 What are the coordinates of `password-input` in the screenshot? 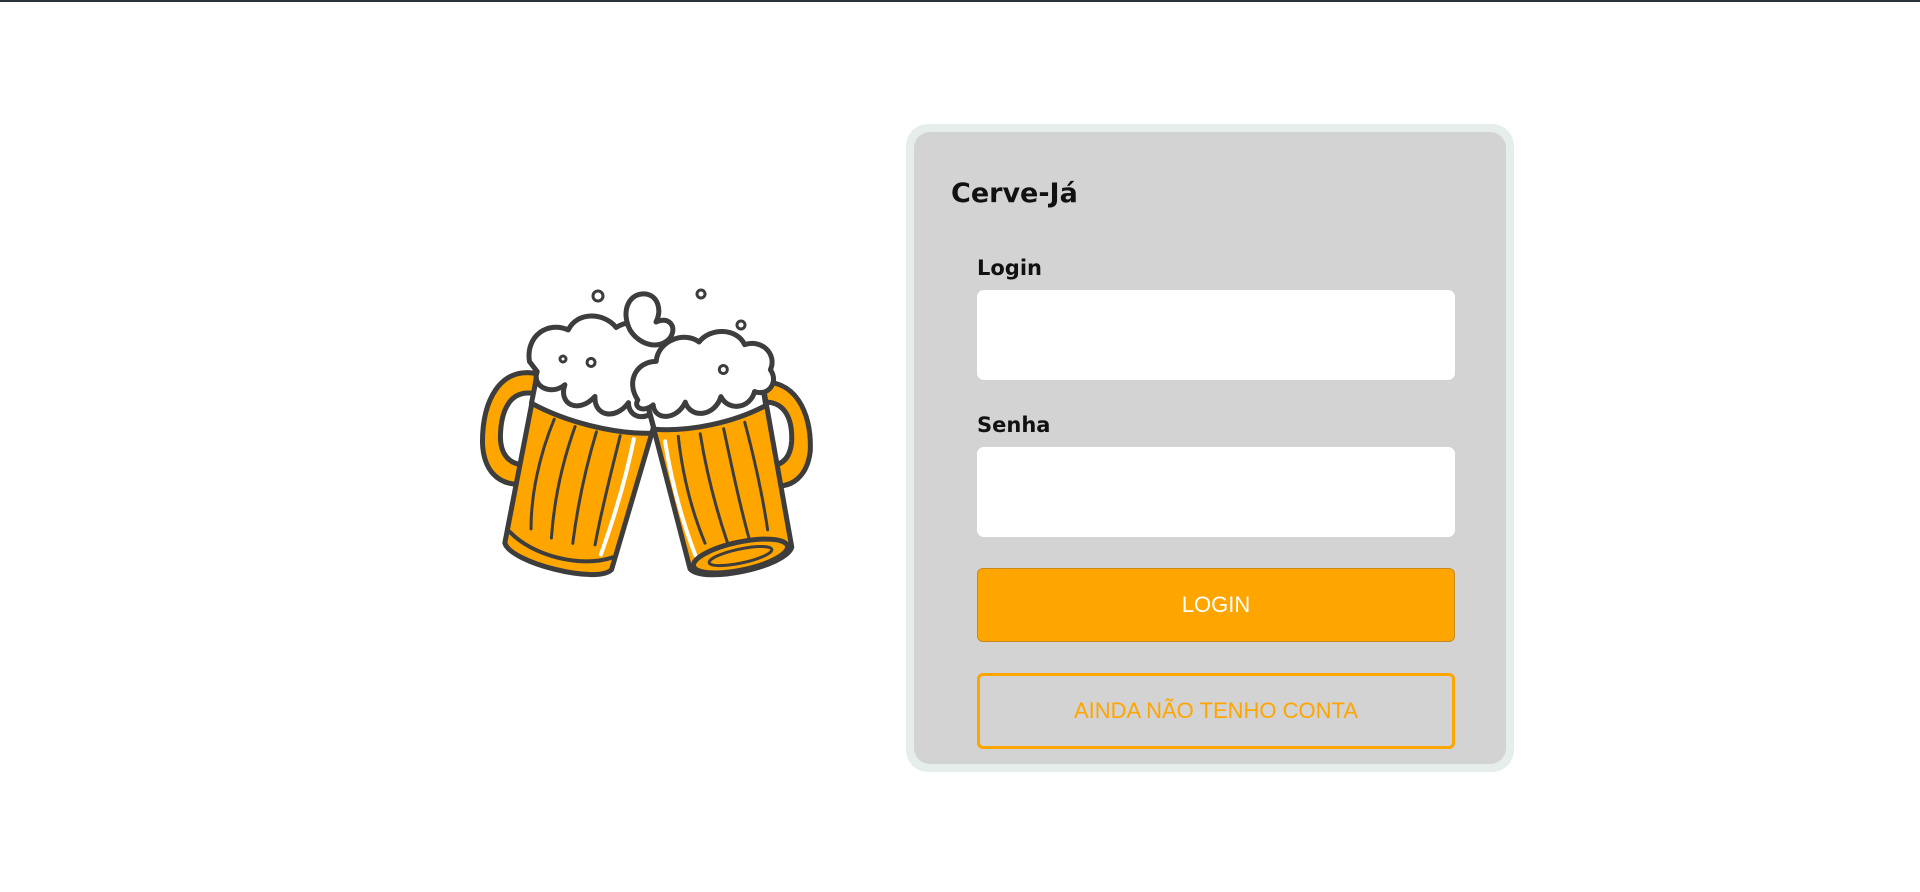 It's located at (1216, 492).